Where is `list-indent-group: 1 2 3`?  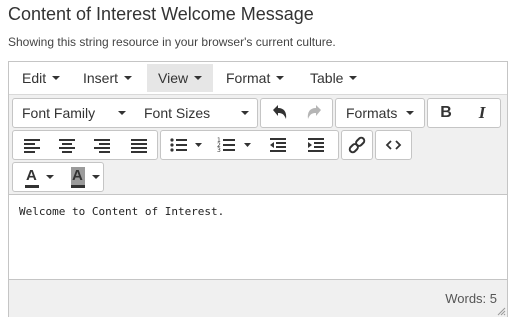
list-indent-group: 1 2 3 is located at coordinates (249, 145).